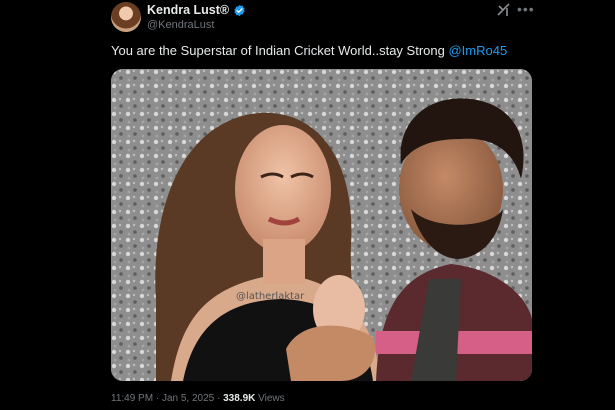 This screenshot has height=410, width=615. I want to click on display-name: Kendra Lust®, so click(188, 10).